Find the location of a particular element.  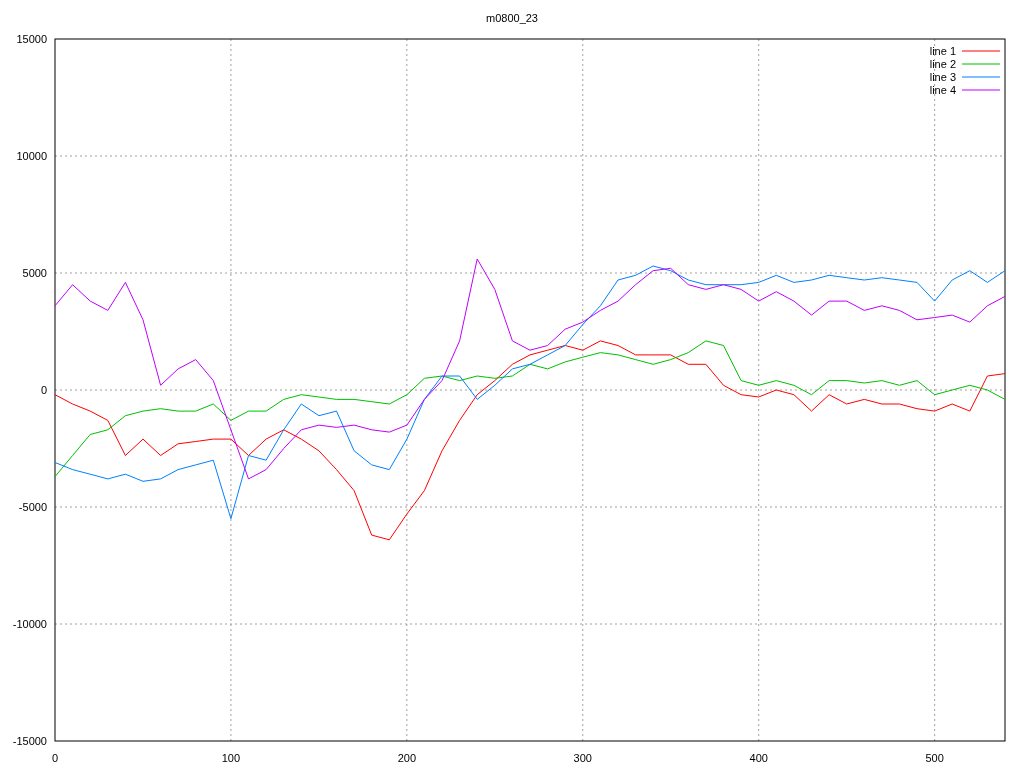

legend-label: line 1 is located at coordinates (942, 51).